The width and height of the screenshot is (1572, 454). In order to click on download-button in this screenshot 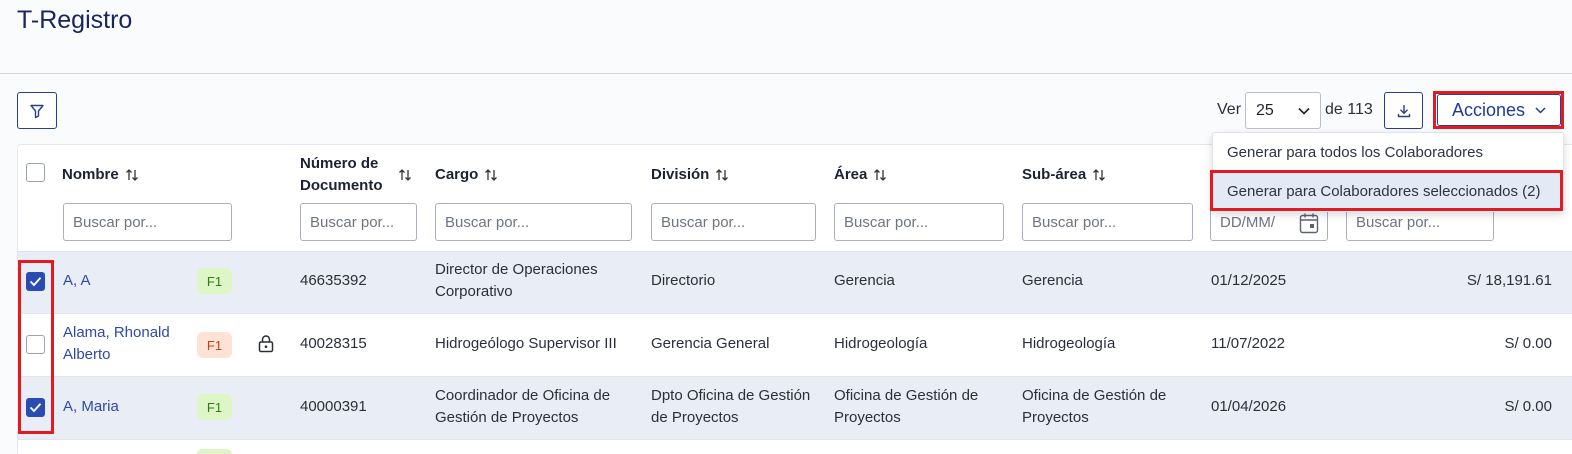, I will do `click(1403, 110)`.